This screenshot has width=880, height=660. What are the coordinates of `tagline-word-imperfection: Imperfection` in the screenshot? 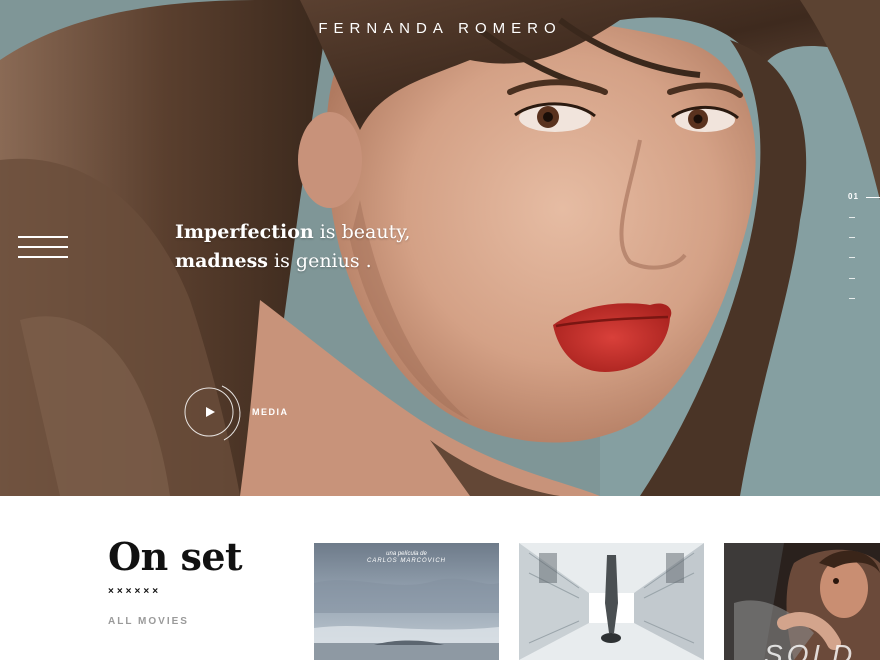 It's located at (244, 232).